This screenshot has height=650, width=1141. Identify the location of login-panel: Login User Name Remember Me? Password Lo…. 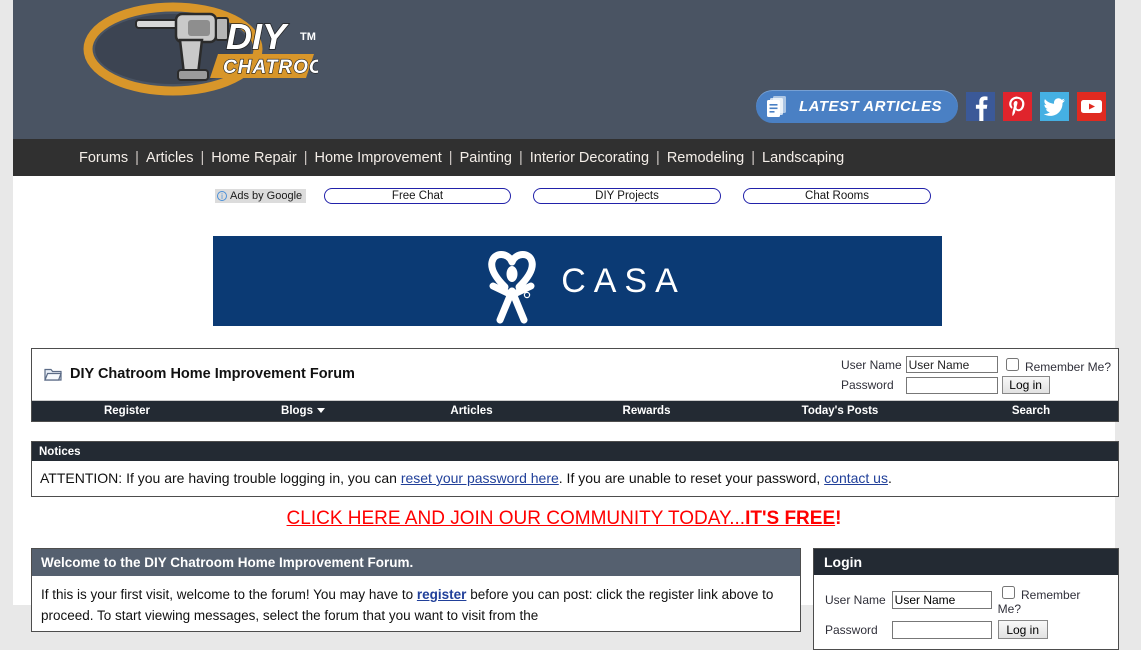
(966, 599).